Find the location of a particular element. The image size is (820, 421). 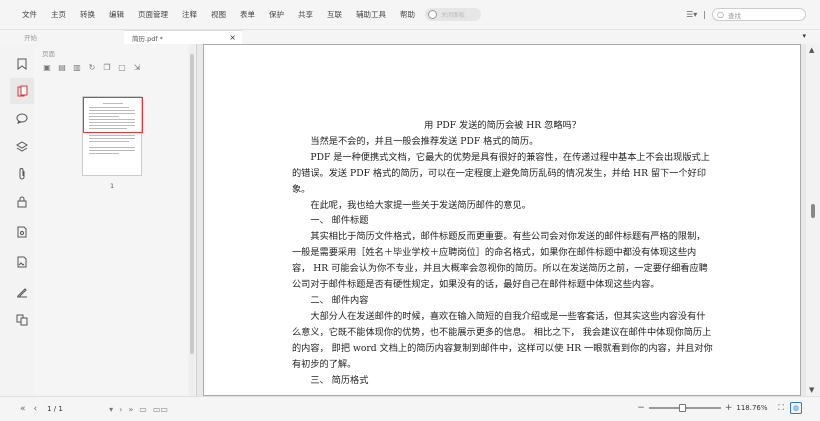

section-heading: 二、 邮件内容 is located at coordinates (339, 300).